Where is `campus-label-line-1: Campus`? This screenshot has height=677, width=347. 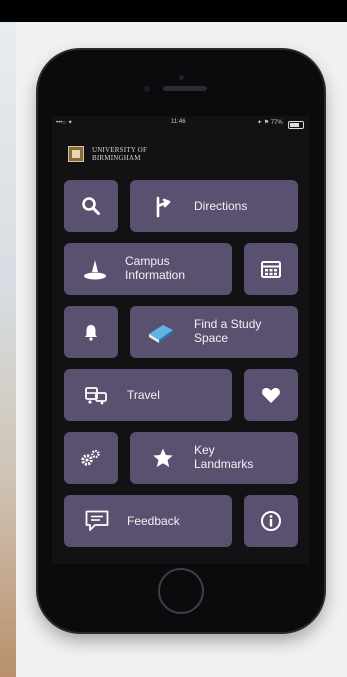
campus-label-line-1: Campus is located at coordinates (147, 261).